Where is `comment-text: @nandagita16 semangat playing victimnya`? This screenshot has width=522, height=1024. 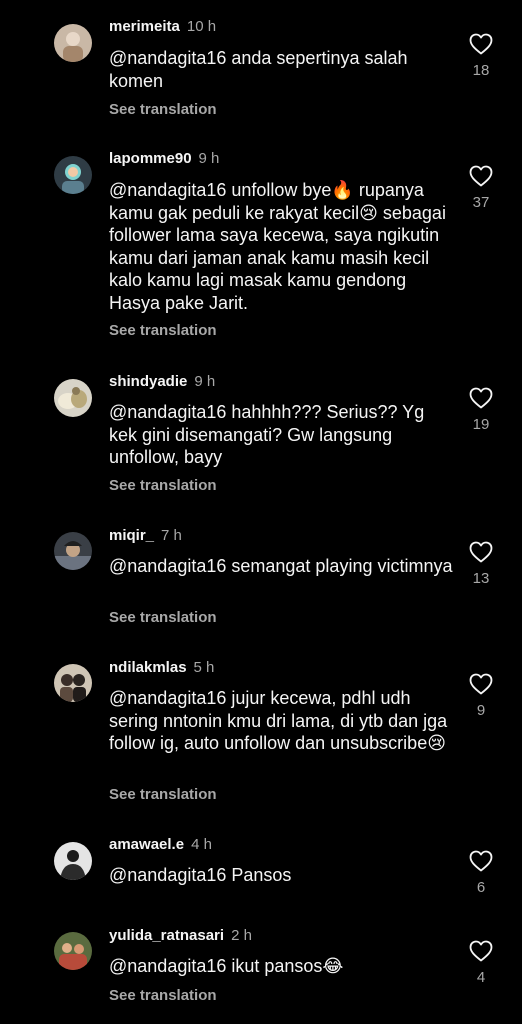 comment-text: @nandagita16 semangat playing victimnya is located at coordinates (281, 566).